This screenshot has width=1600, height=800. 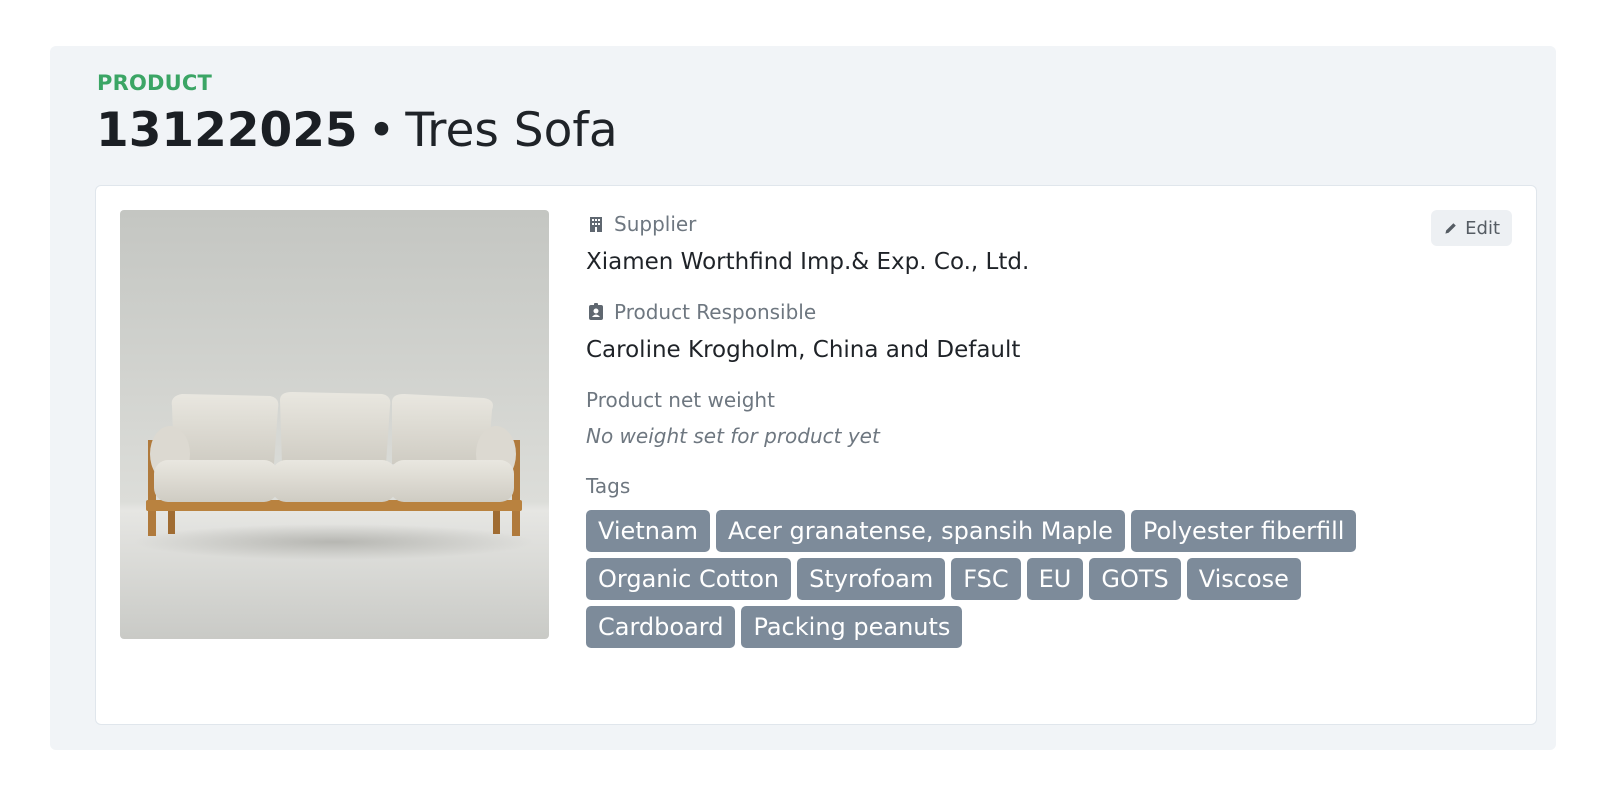 I want to click on supplier-label-text: Supplier, so click(x=655, y=224).